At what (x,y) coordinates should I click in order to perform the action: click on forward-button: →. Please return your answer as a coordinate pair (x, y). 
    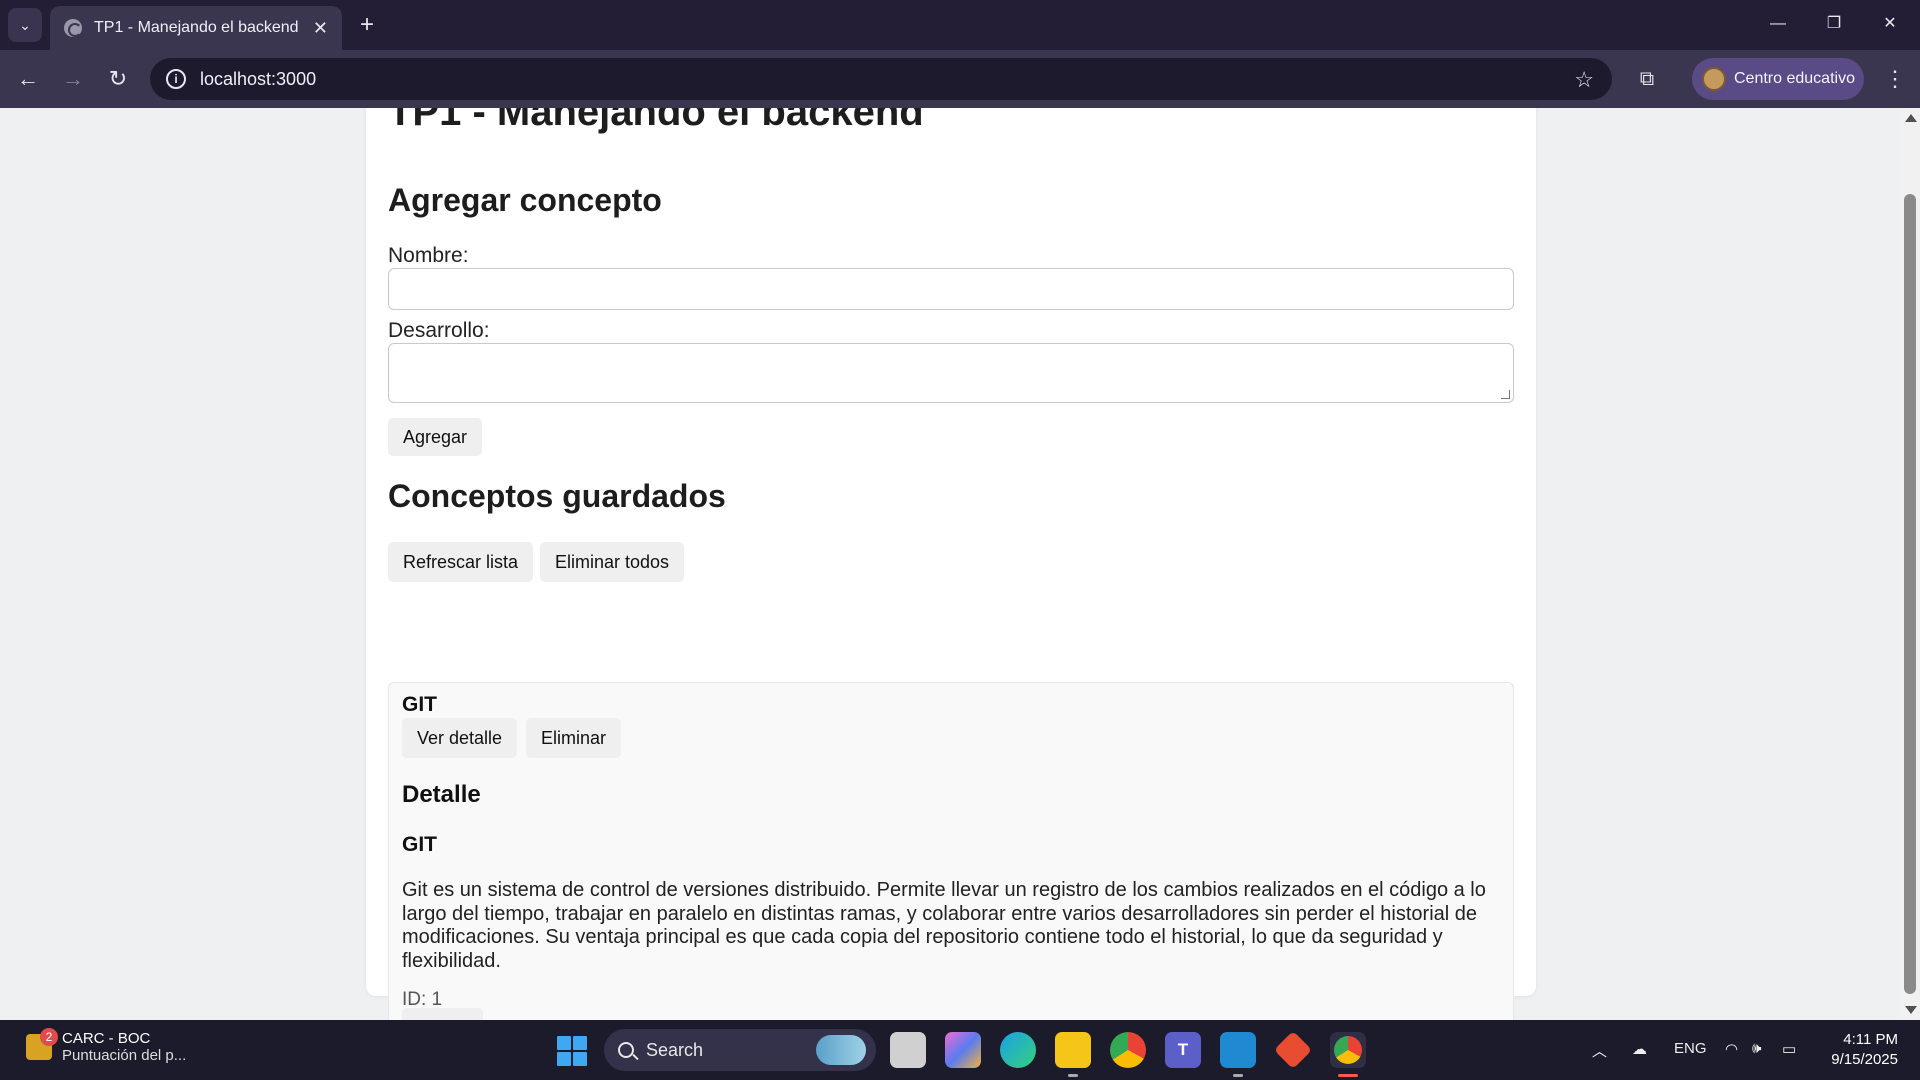
    Looking at the image, I should click on (73, 80).